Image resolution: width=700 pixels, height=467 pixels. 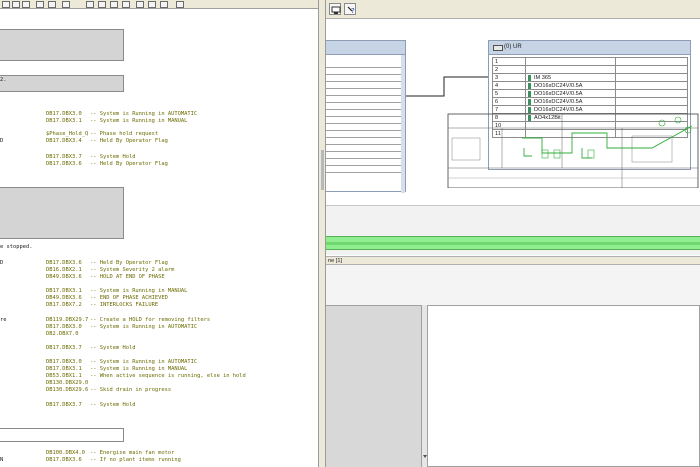 What do you see at coordinates (164, 4) in the screenshot?
I see `upload-icon` at bounding box center [164, 4].